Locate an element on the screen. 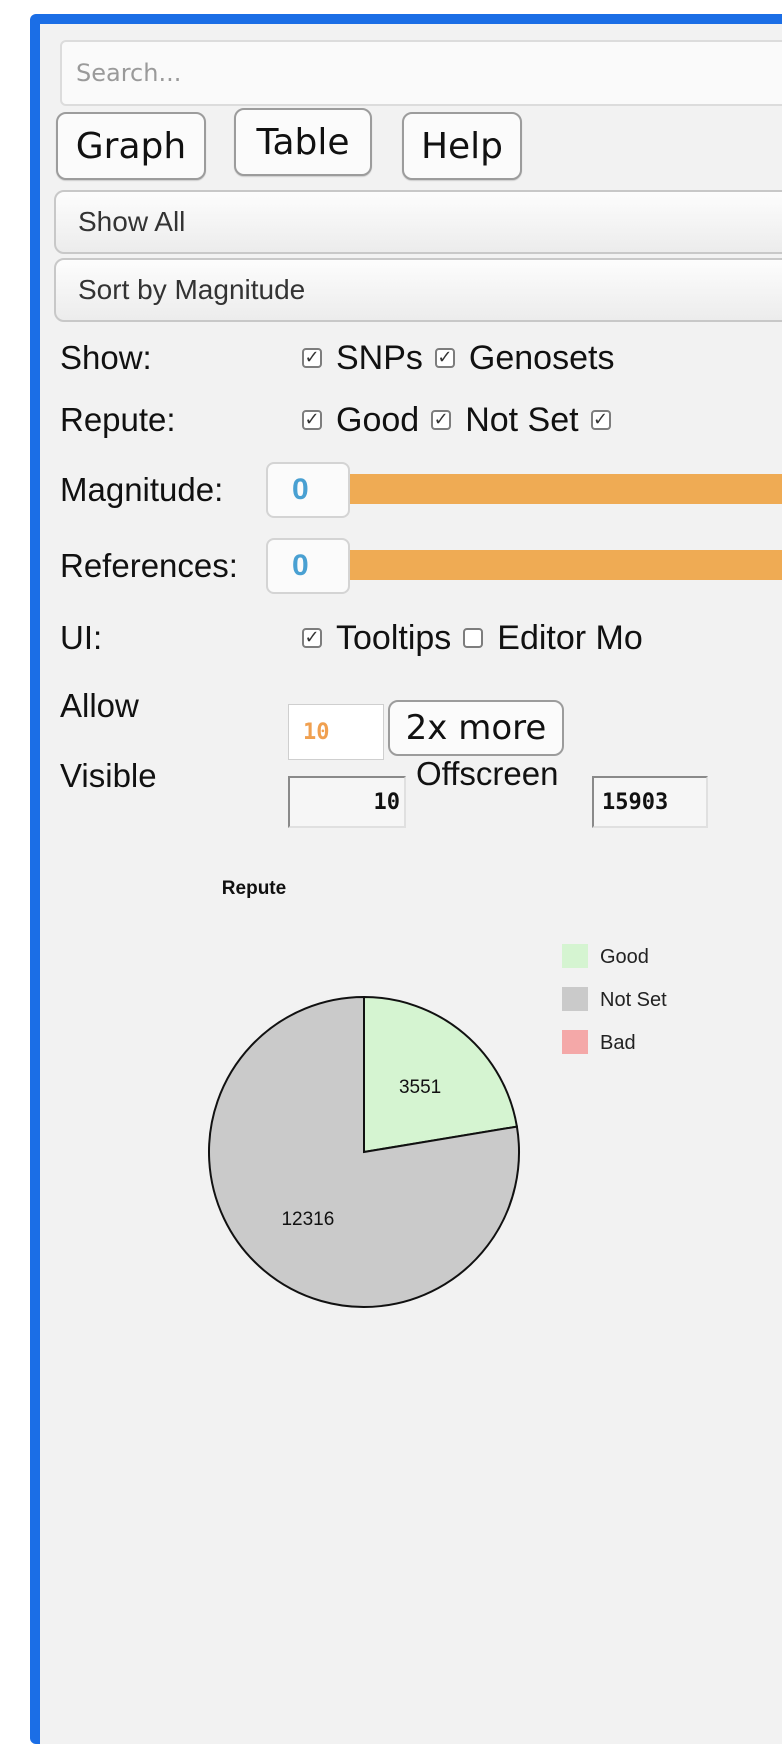 This screenshot has height=1744, width=782. pie-data-label: 3551 is located at coordinates (420, 1087).